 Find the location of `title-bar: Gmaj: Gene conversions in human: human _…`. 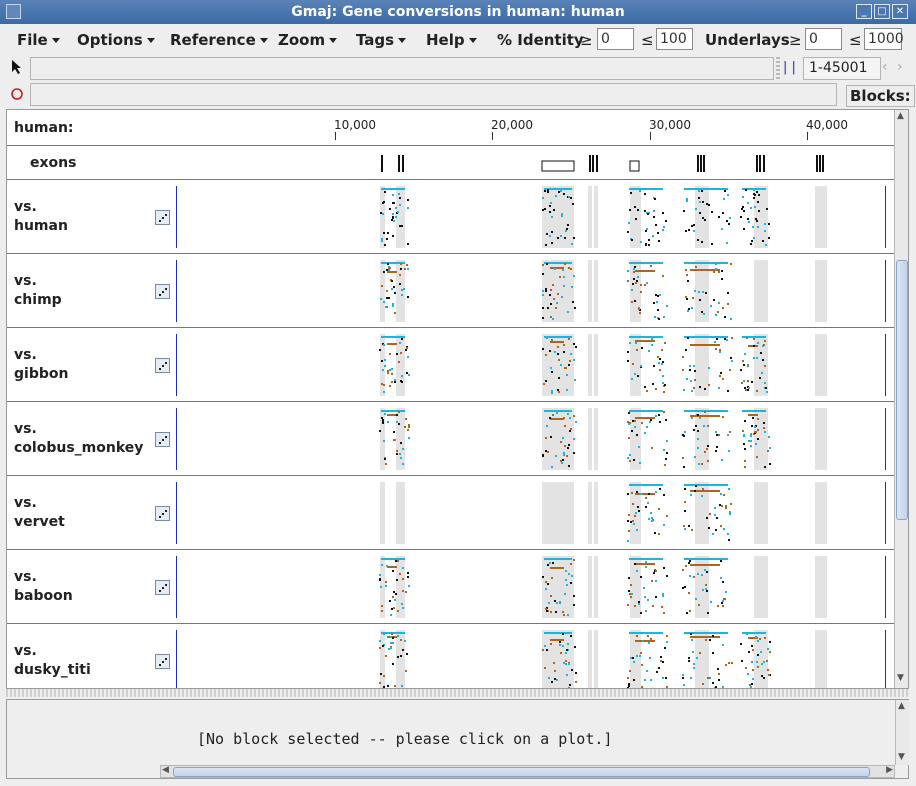

title-bar: Gmaj: Gene conversions in human: human _… is located at coordinates (458, 12).